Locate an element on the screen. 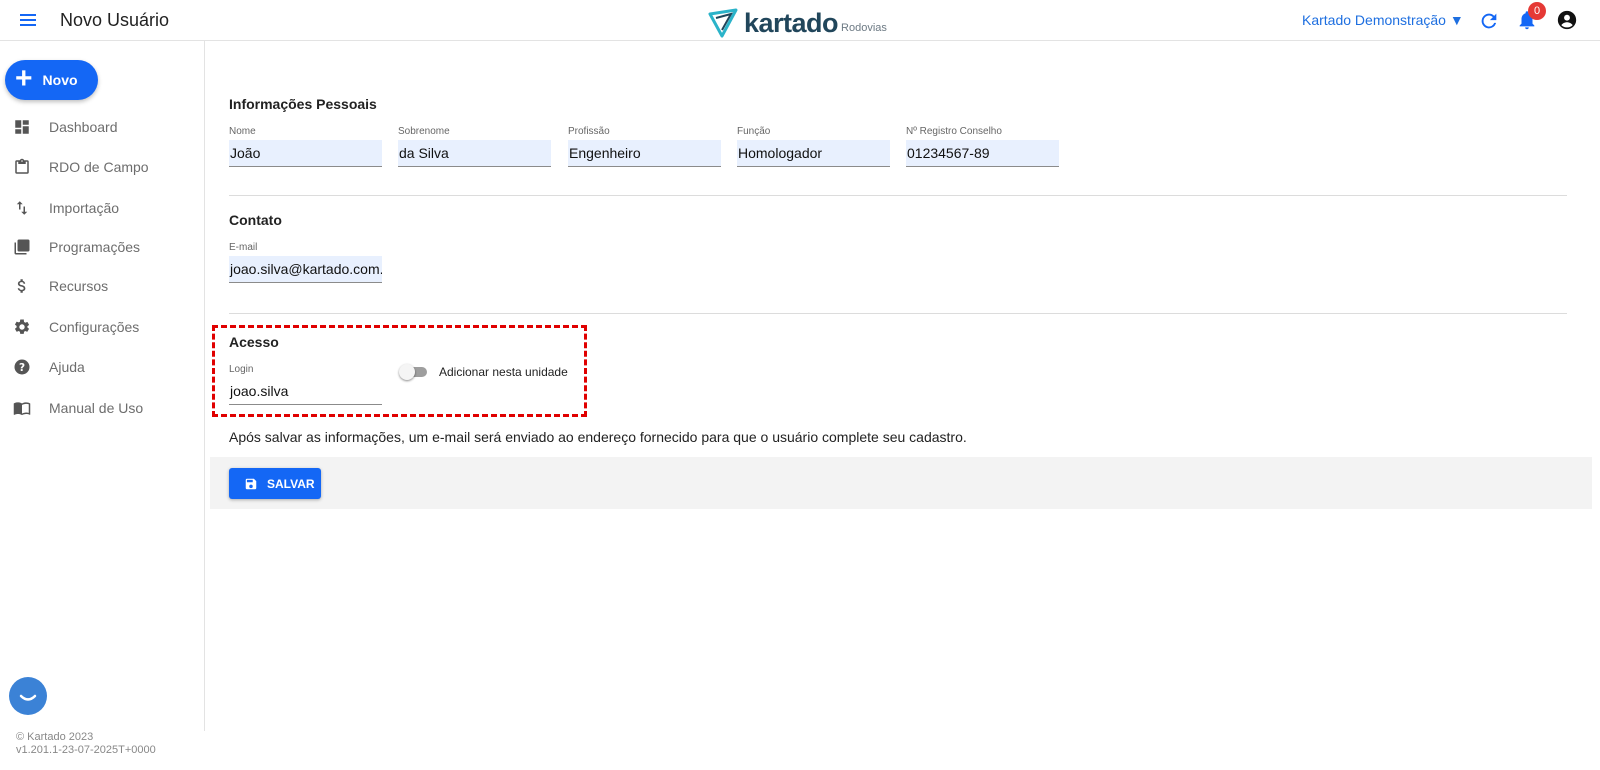 This screenshot has height=770, width=1600. sidebar-item-configuracoes: Configurações is located at coordinates (102, 327).